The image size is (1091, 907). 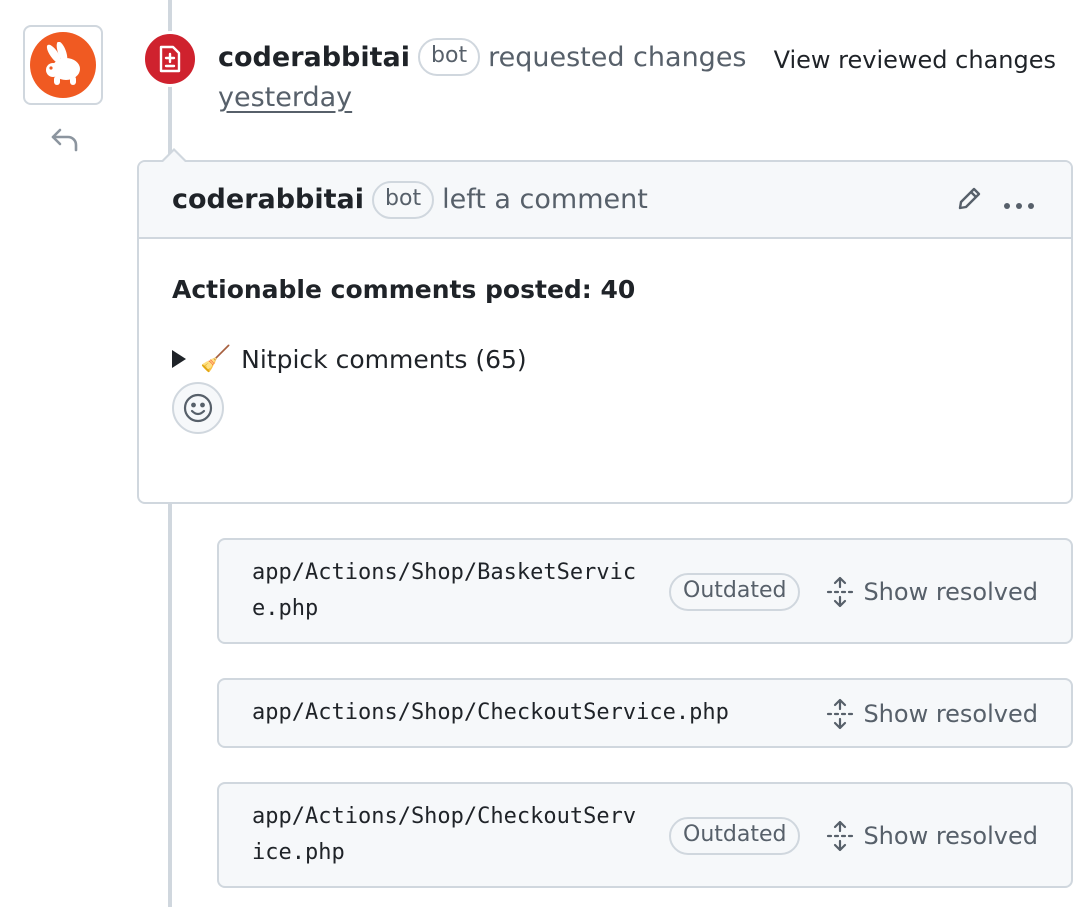 What do you see at coordinates (617, 57) in the screenshot?
I see `review-action: requested changes` at bounding box center [617, 57].